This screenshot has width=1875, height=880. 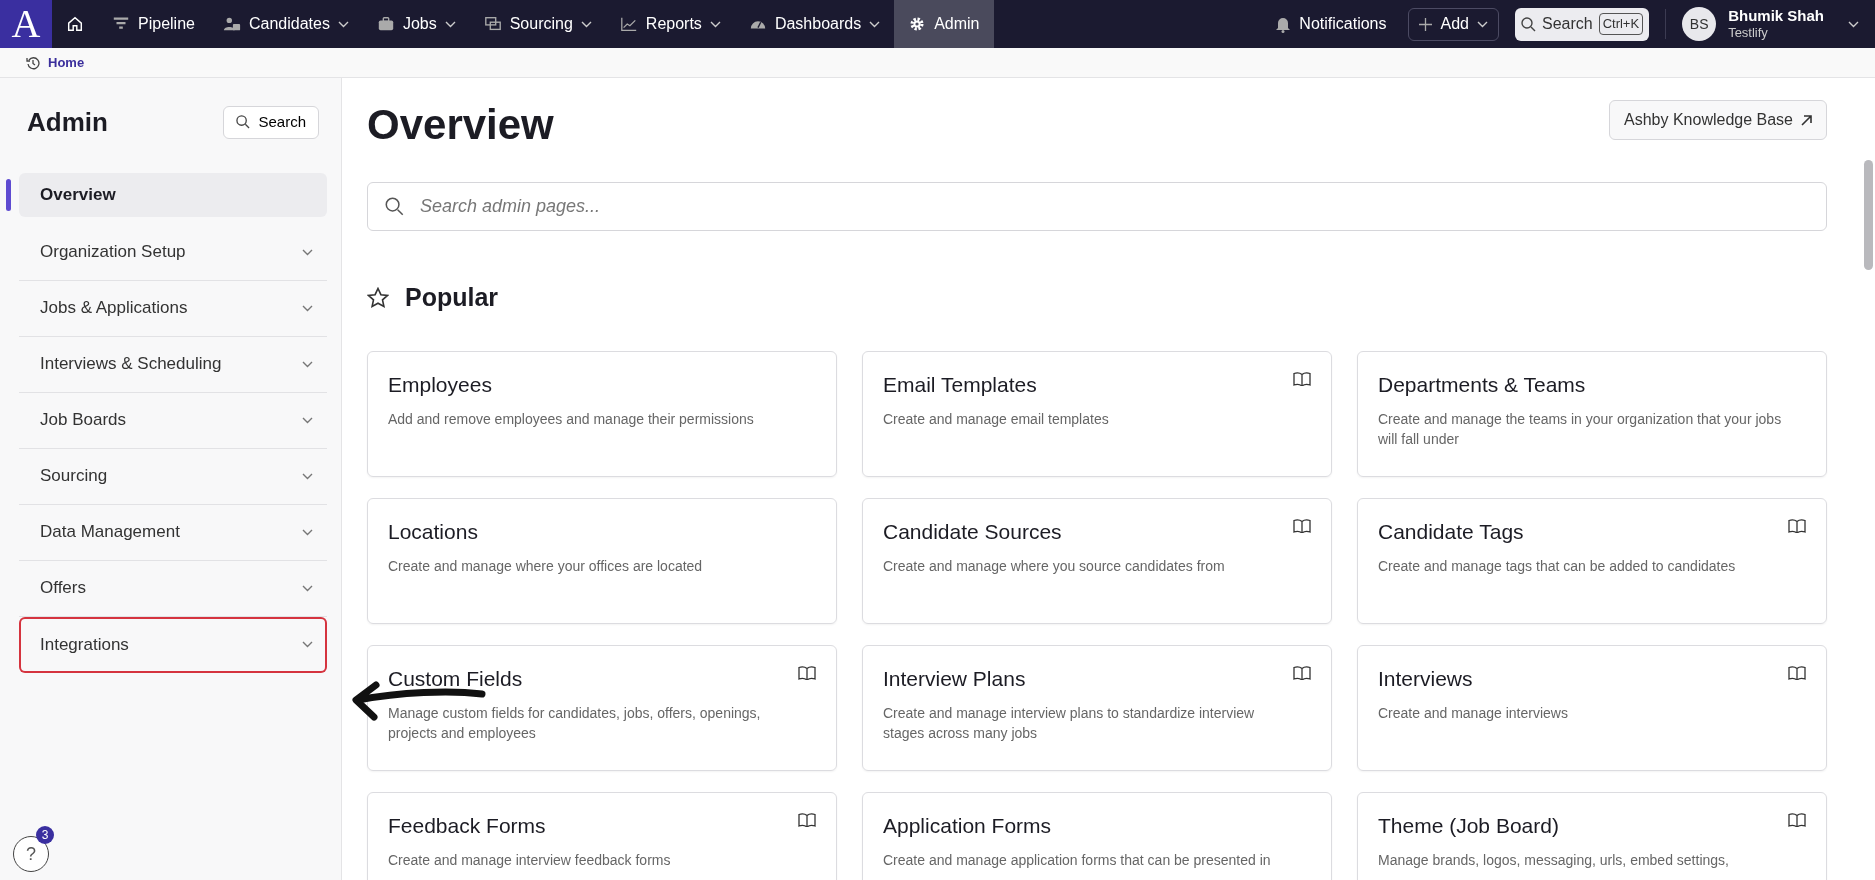 What do you see at coordinates (814, 24) in the screenshot?
I see `nav-tab: Dashboards` at bounding box center [814, 24].